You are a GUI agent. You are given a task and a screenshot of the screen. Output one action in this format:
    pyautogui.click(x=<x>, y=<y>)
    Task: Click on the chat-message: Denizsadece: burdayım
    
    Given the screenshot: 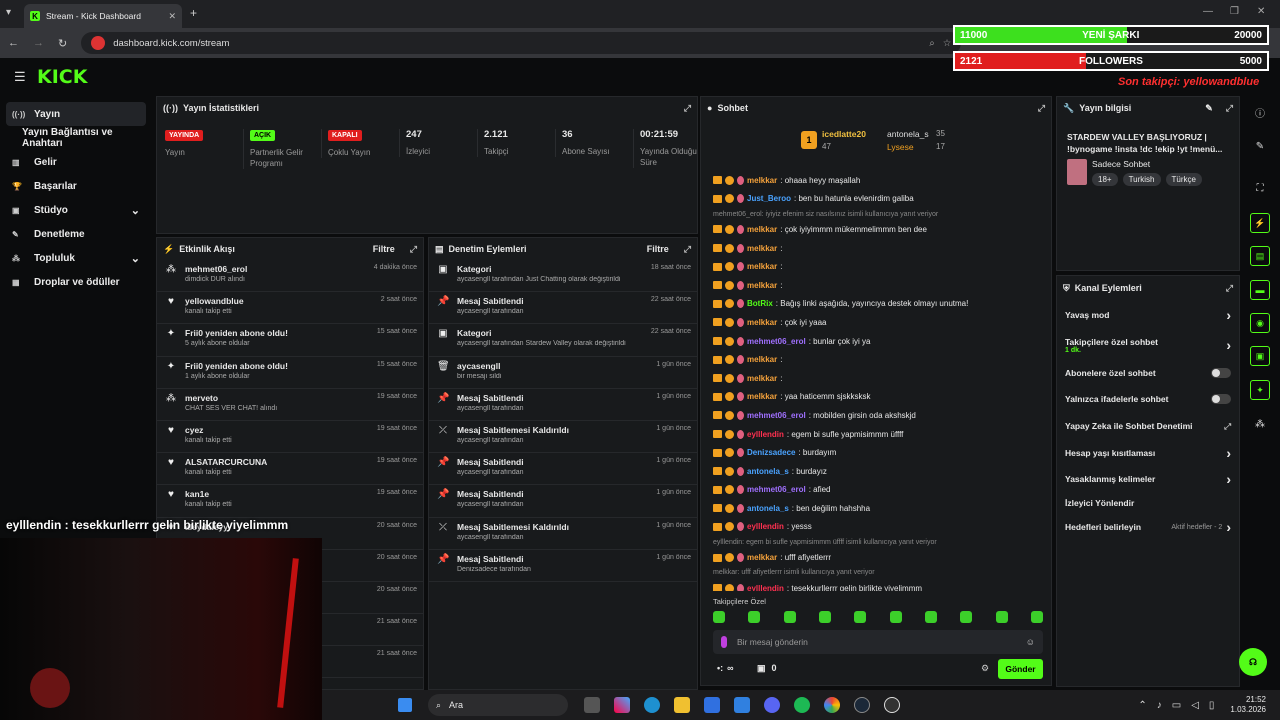 What is the action you would take?
    pyautogui.click(x=876, y=452)
    